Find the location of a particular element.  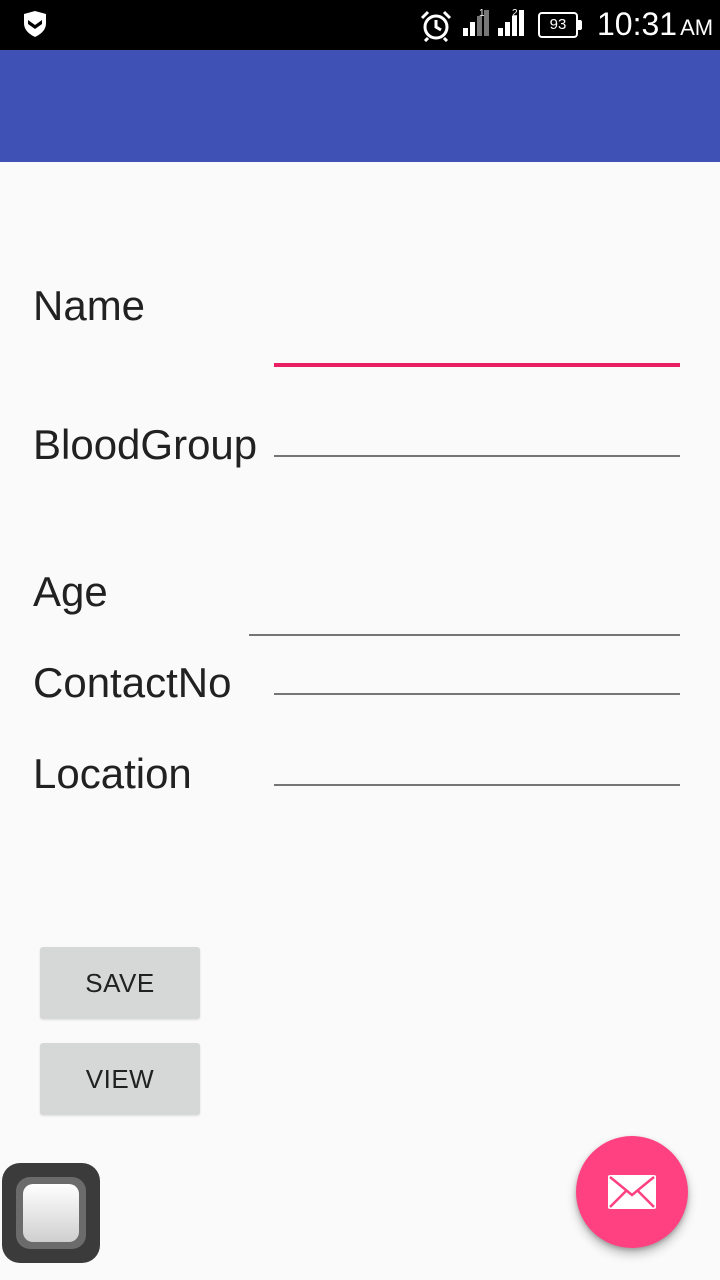

clock-ampm: AM is located at coordinates (697, 27).